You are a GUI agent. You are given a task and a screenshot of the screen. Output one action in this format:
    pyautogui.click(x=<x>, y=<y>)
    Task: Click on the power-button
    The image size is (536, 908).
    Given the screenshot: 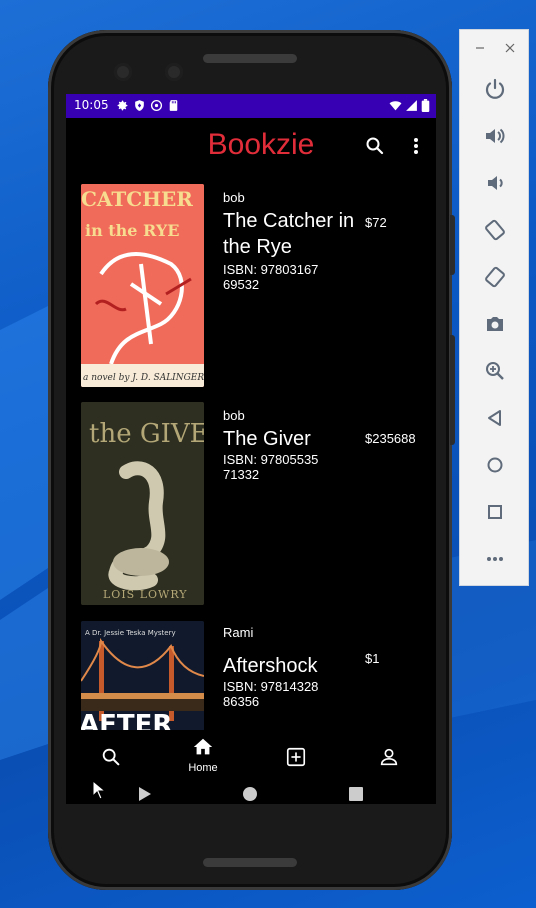 What is the action you would take?
    pyautogui.click(x=495, y=89)
    